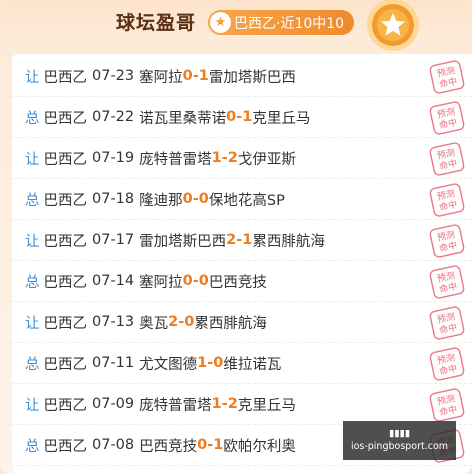  What do you see at coordinates (237, 282) in the screenshot?
I see `away-team: 巴西竞技` at bounding box center [237, 282].